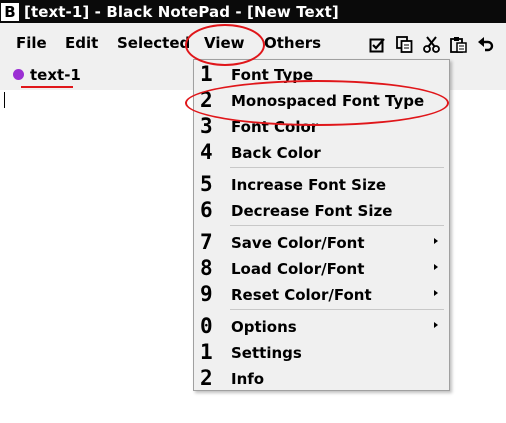 The image size is (506, 423). I want to click on menu-item-save-color-font: 7 Save Color/Font, so click(321, 242).